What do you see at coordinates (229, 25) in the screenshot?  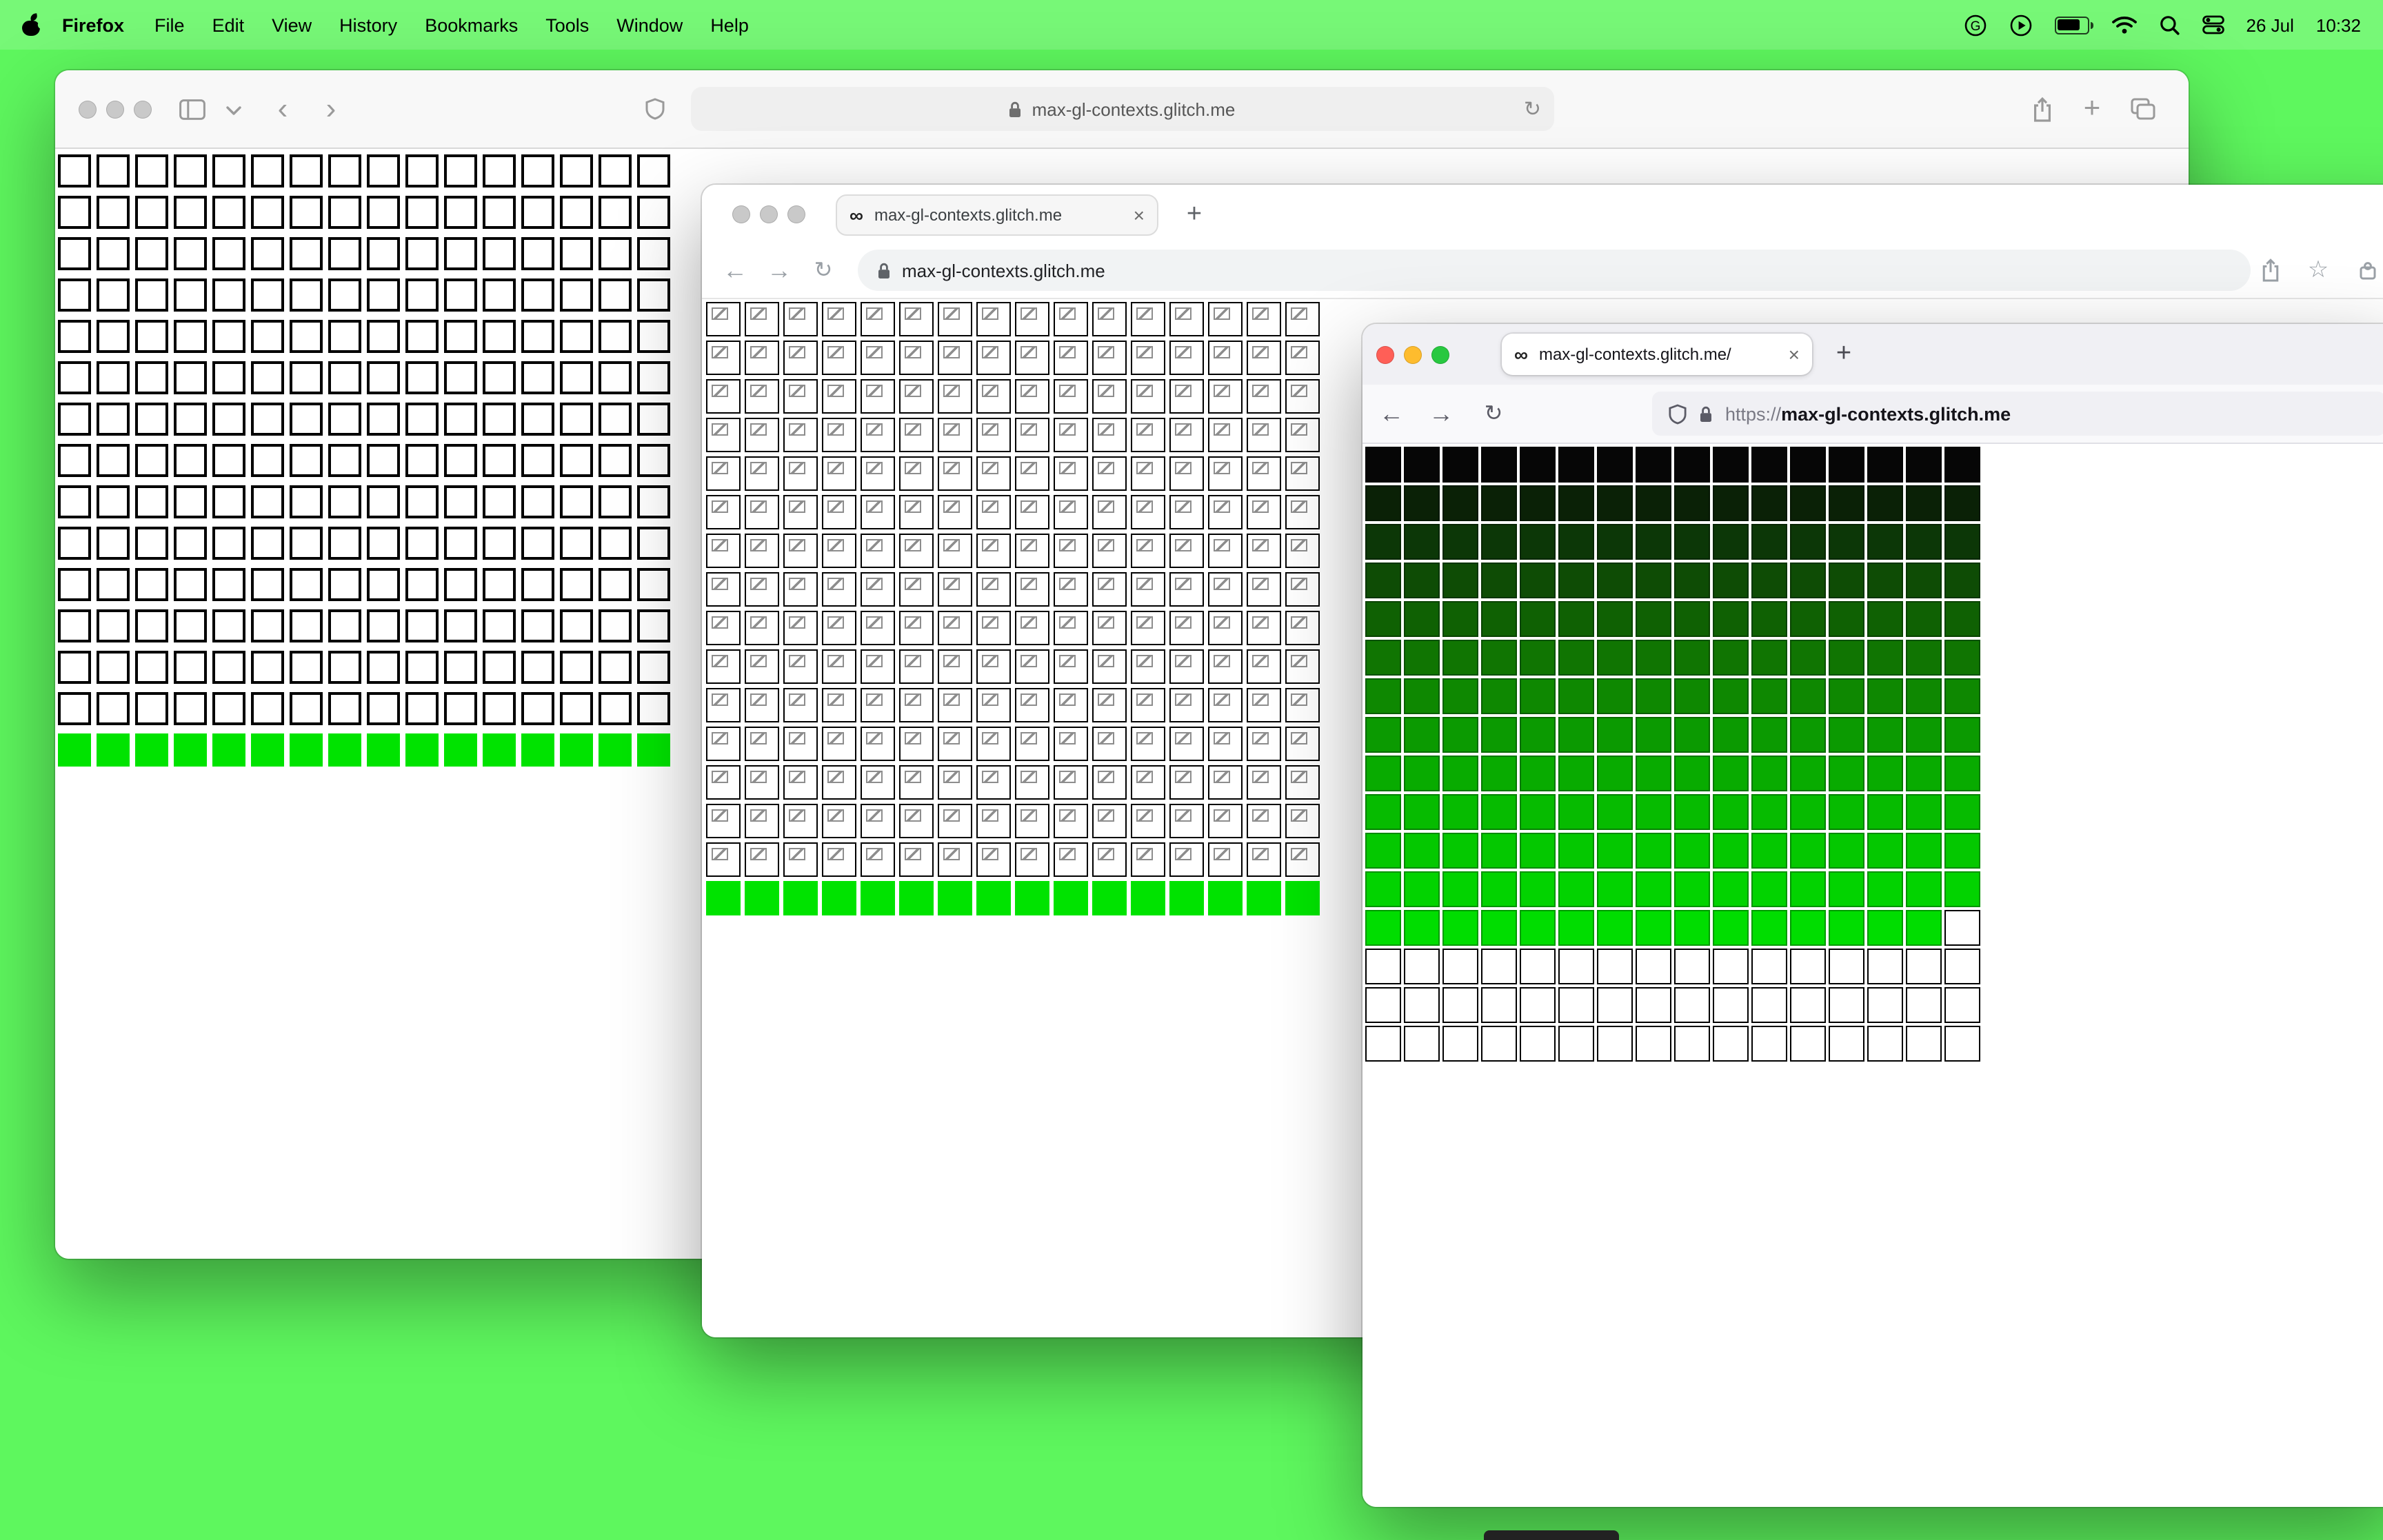 I see `menu-item-edit: Edit` at bounding box center [229, 25].